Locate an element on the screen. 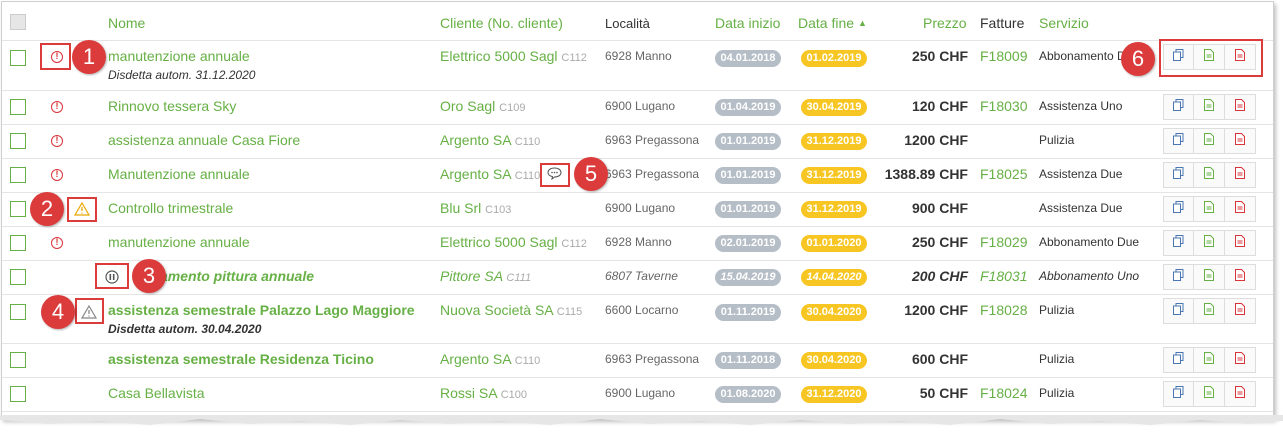  invoice-link: F18025 is located at coordinates (1003, 174).